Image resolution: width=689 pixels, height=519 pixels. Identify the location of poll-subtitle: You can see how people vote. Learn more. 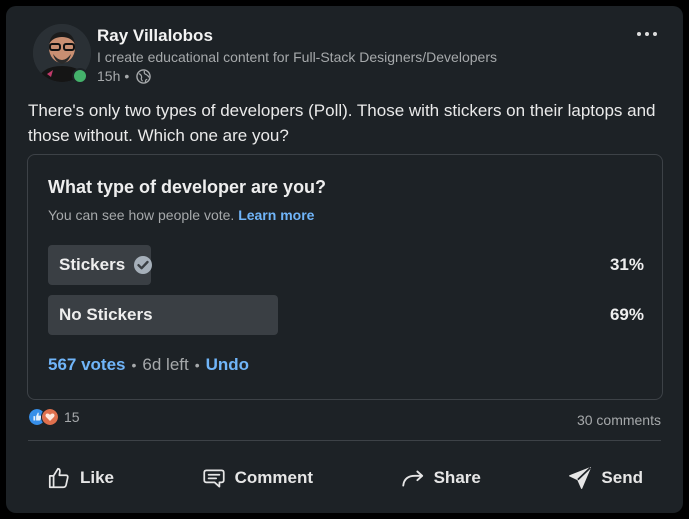
(181, 215).